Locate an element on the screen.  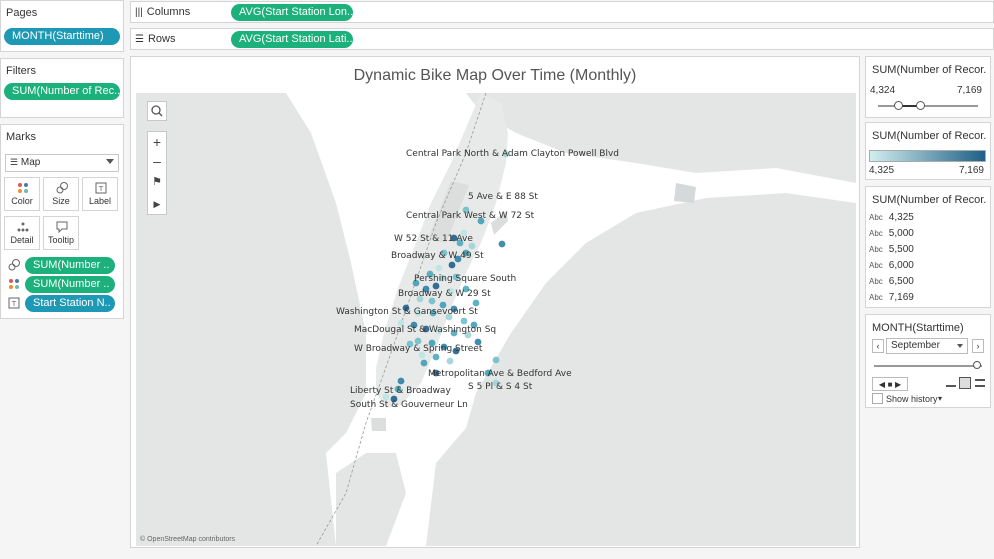
size-card: Size is located at coordinates (61, 194).